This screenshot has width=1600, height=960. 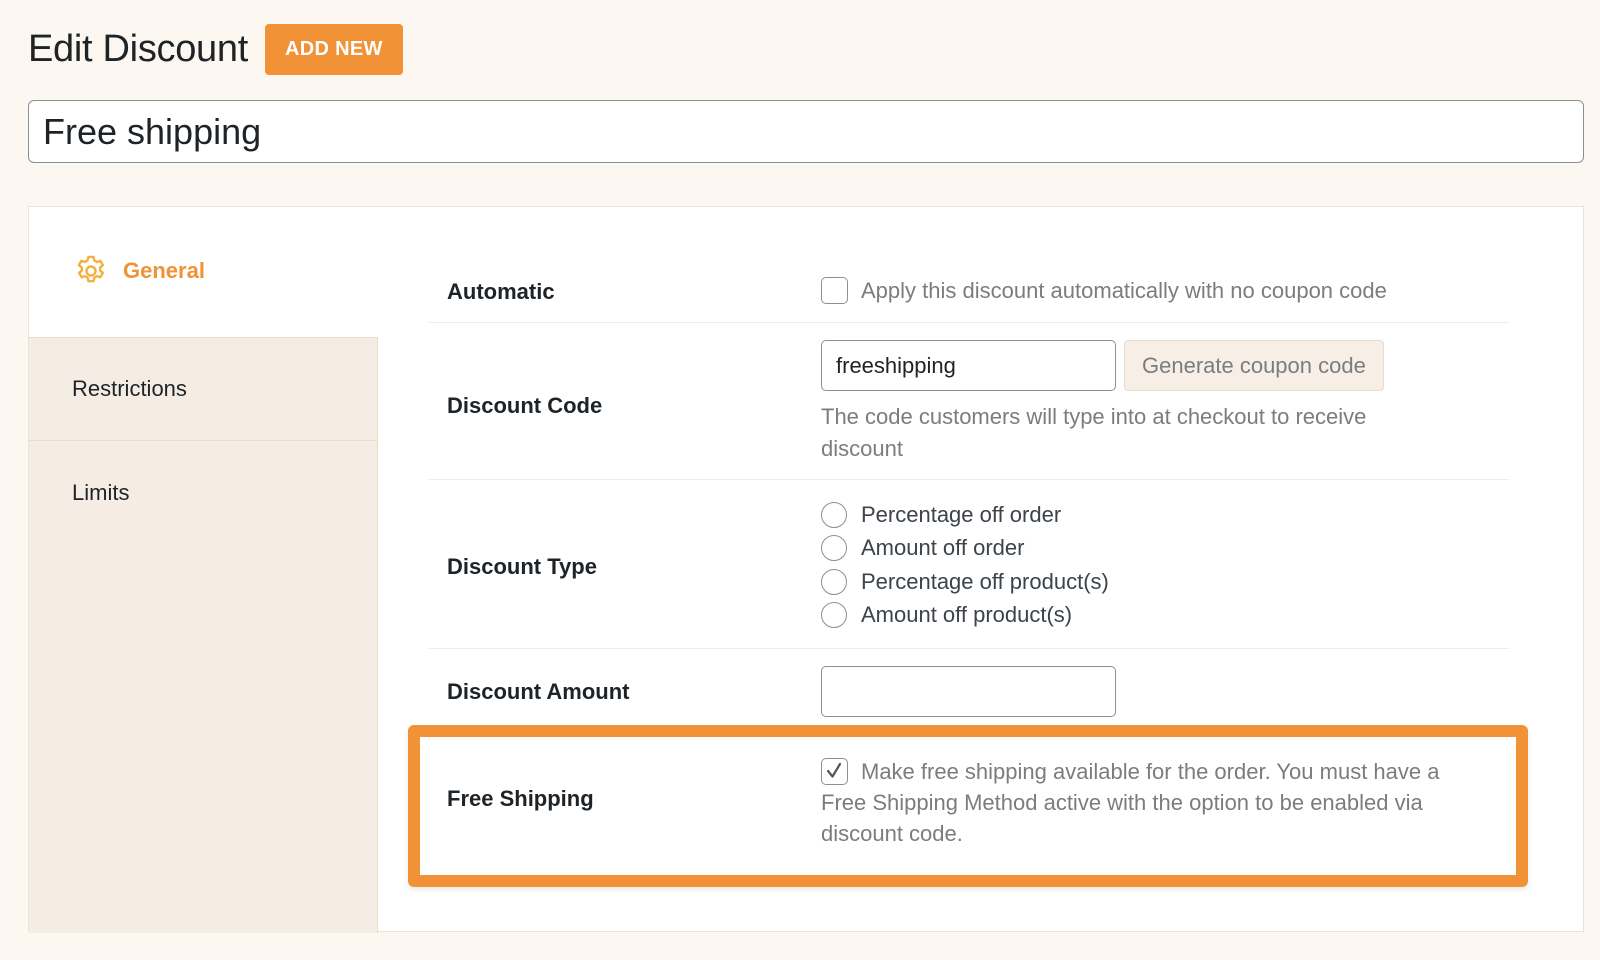 What do you see at coordinates (138, 49) in the screenshot?
I see `page-title: Edit Discount` at bounding box center [138, 49].